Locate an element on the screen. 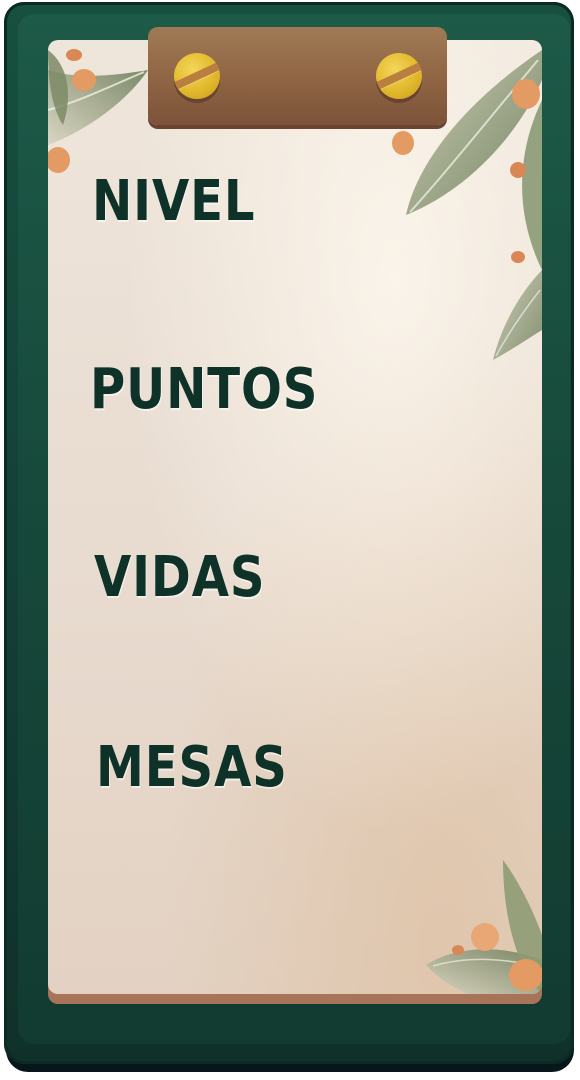 This screenshot has width=580, height=1080. stat-label-mesas: MESAS is located at coordinates (192, 767).